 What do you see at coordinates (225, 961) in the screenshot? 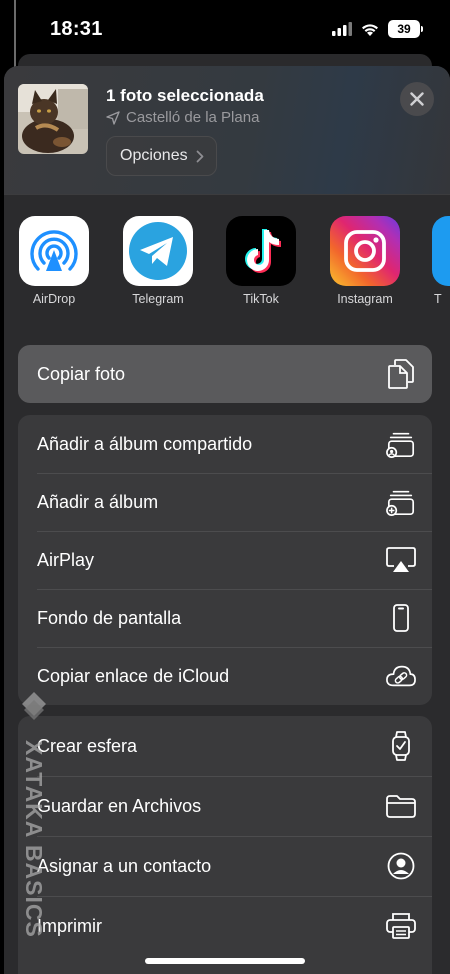
I see `home-indicator` at bounding box center [225, 961].